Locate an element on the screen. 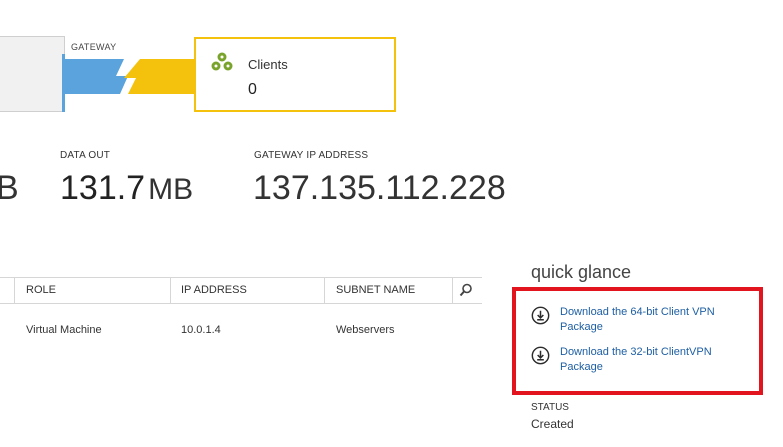 This screenshot has height=447, width=783. table-top-border is located at coordinates (241, 277).